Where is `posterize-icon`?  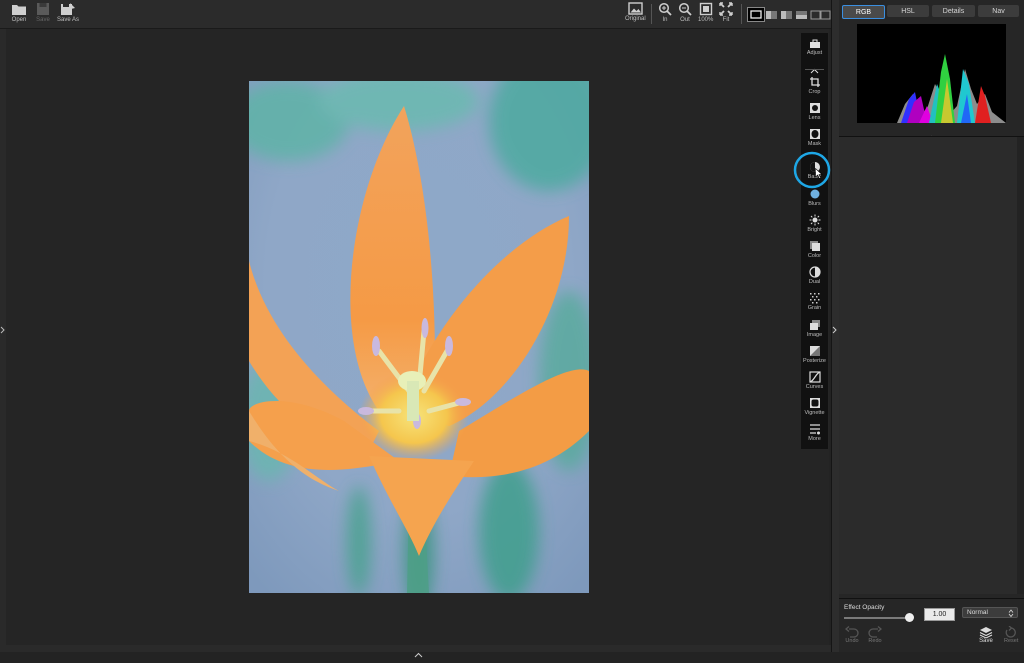
posterize-icon is located at coordinates (814, 351).